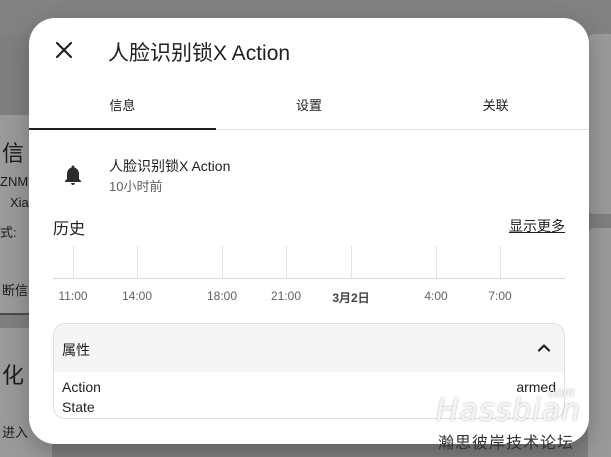 The height and width of the screenshot is (457, 611). Describe the element at coordinates (286, 296) in the screenshot. I see `timeline-tick-label: 21:00` at that location.